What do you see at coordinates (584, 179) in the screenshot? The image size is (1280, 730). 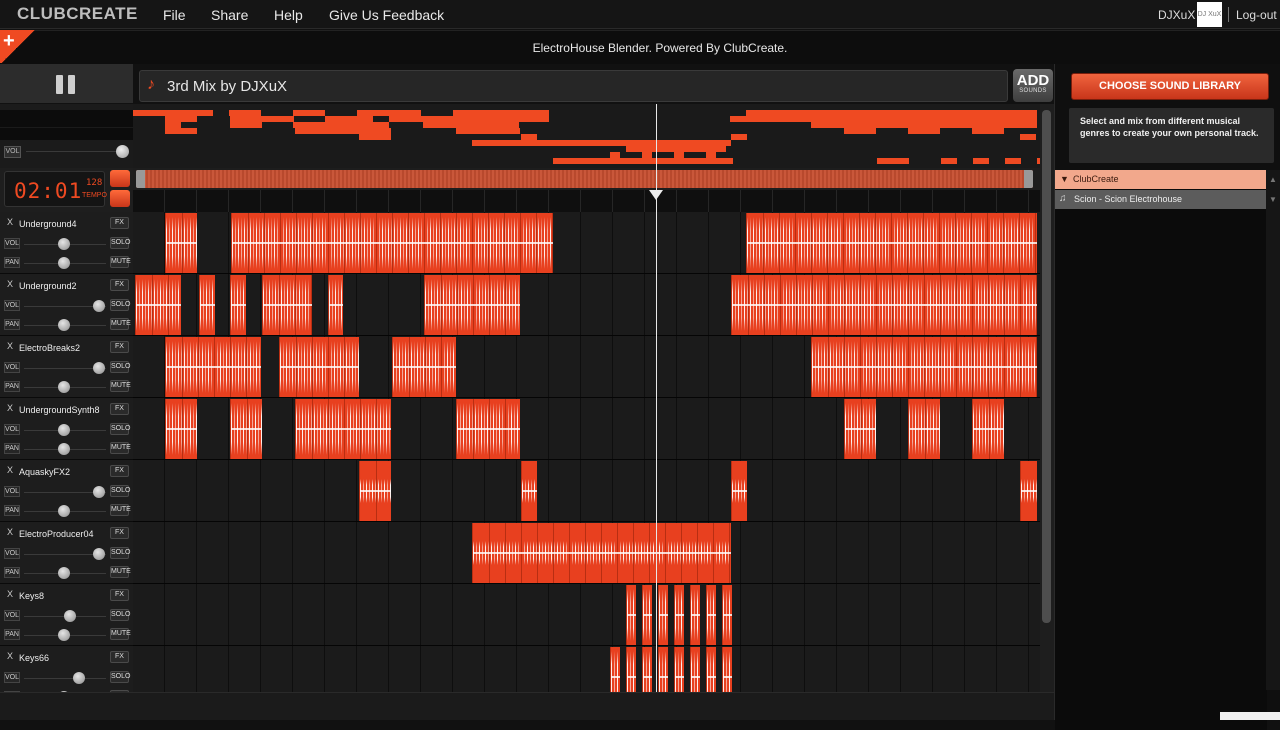 I see `timeline-scroll-thumb` at bounding box center [584, 179].